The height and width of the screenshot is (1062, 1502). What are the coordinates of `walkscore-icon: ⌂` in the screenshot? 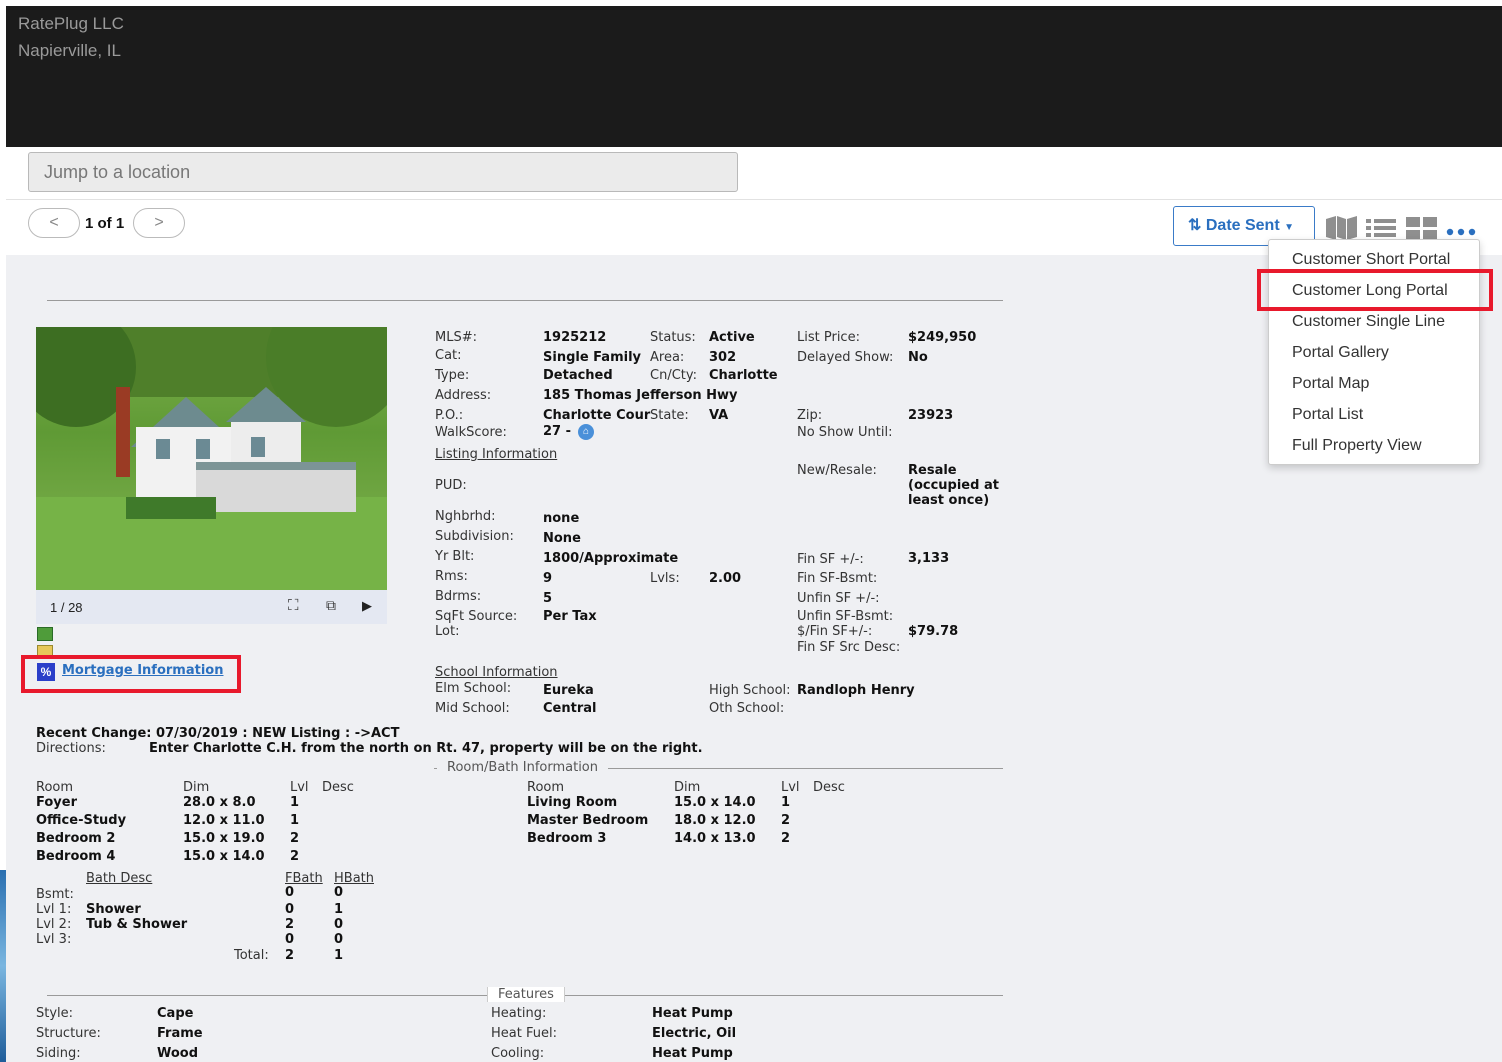 It's located at (586, 432).